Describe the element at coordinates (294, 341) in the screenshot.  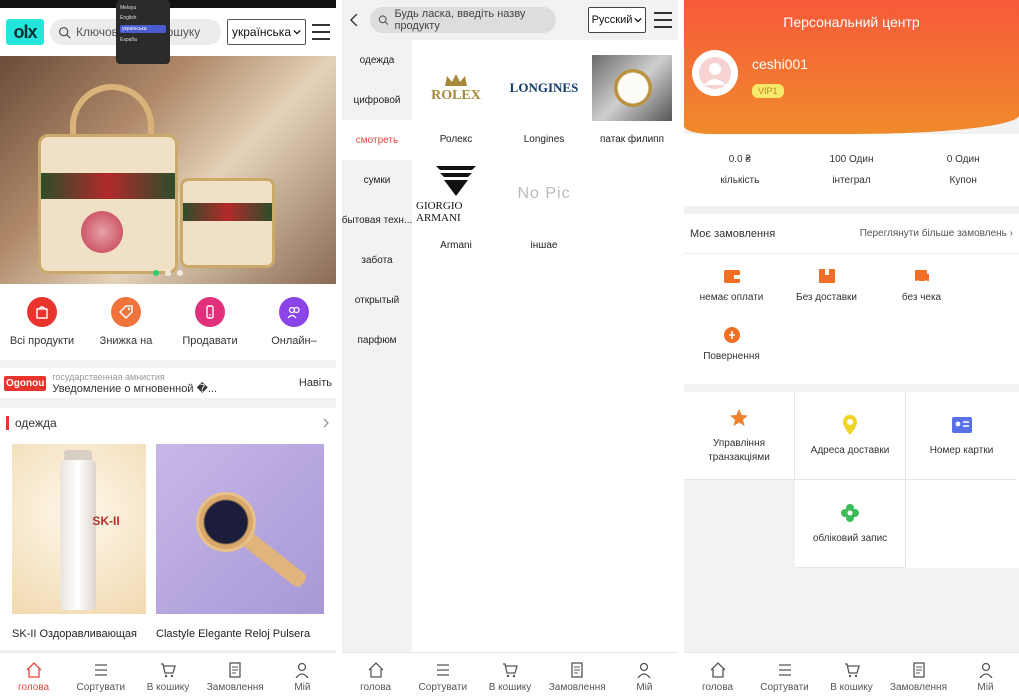
I see `quick-label: Онлайн–` at that location.